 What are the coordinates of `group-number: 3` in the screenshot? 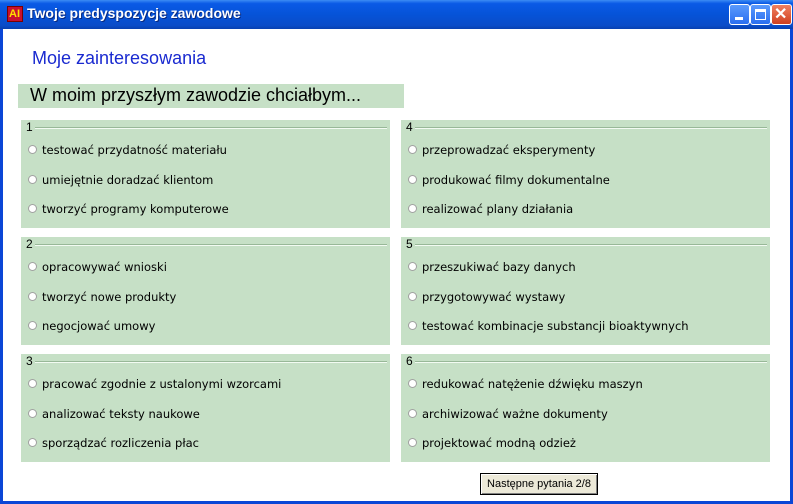 It's located at (29, 361).